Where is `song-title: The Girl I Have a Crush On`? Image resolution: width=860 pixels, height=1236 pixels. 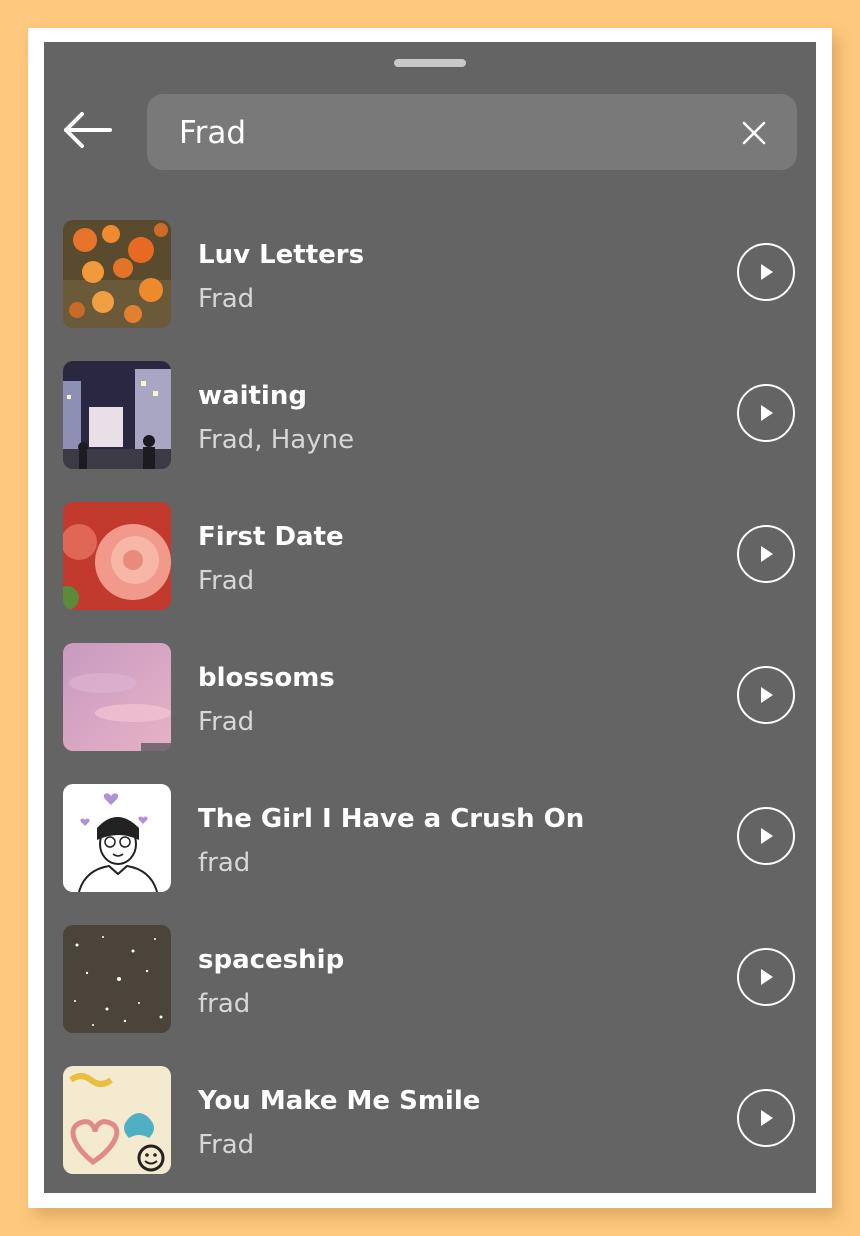 song-title: The Girl I Have a Crush On is located at coordinates (391, 819).